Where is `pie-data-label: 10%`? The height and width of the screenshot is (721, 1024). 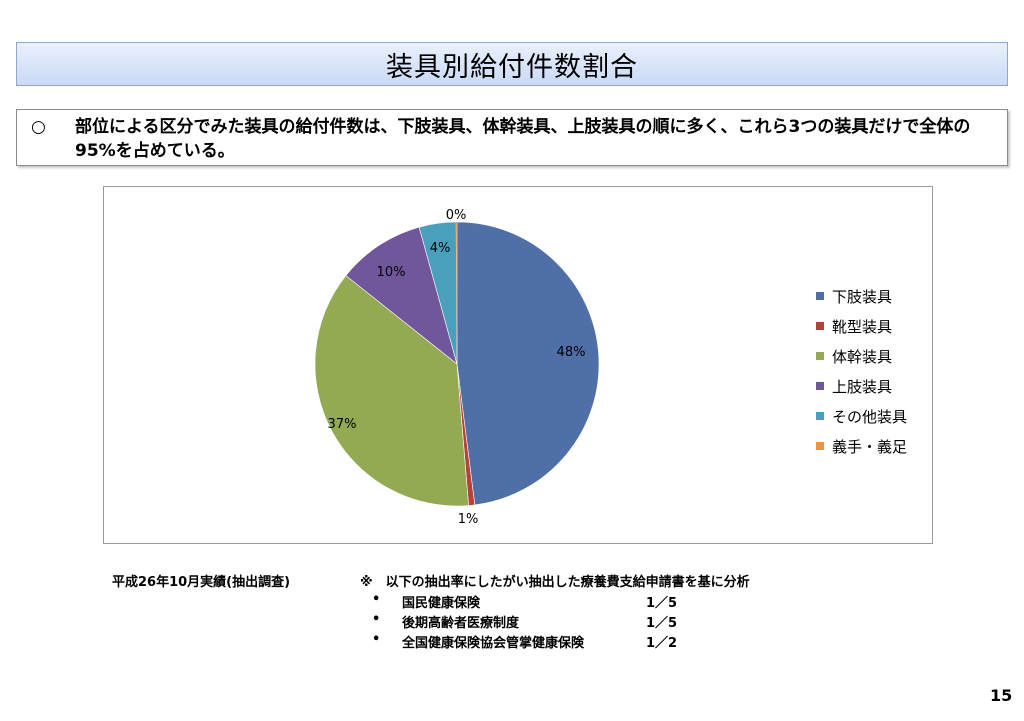 pie-data-label: 10% is located at coordinates (391, 272).